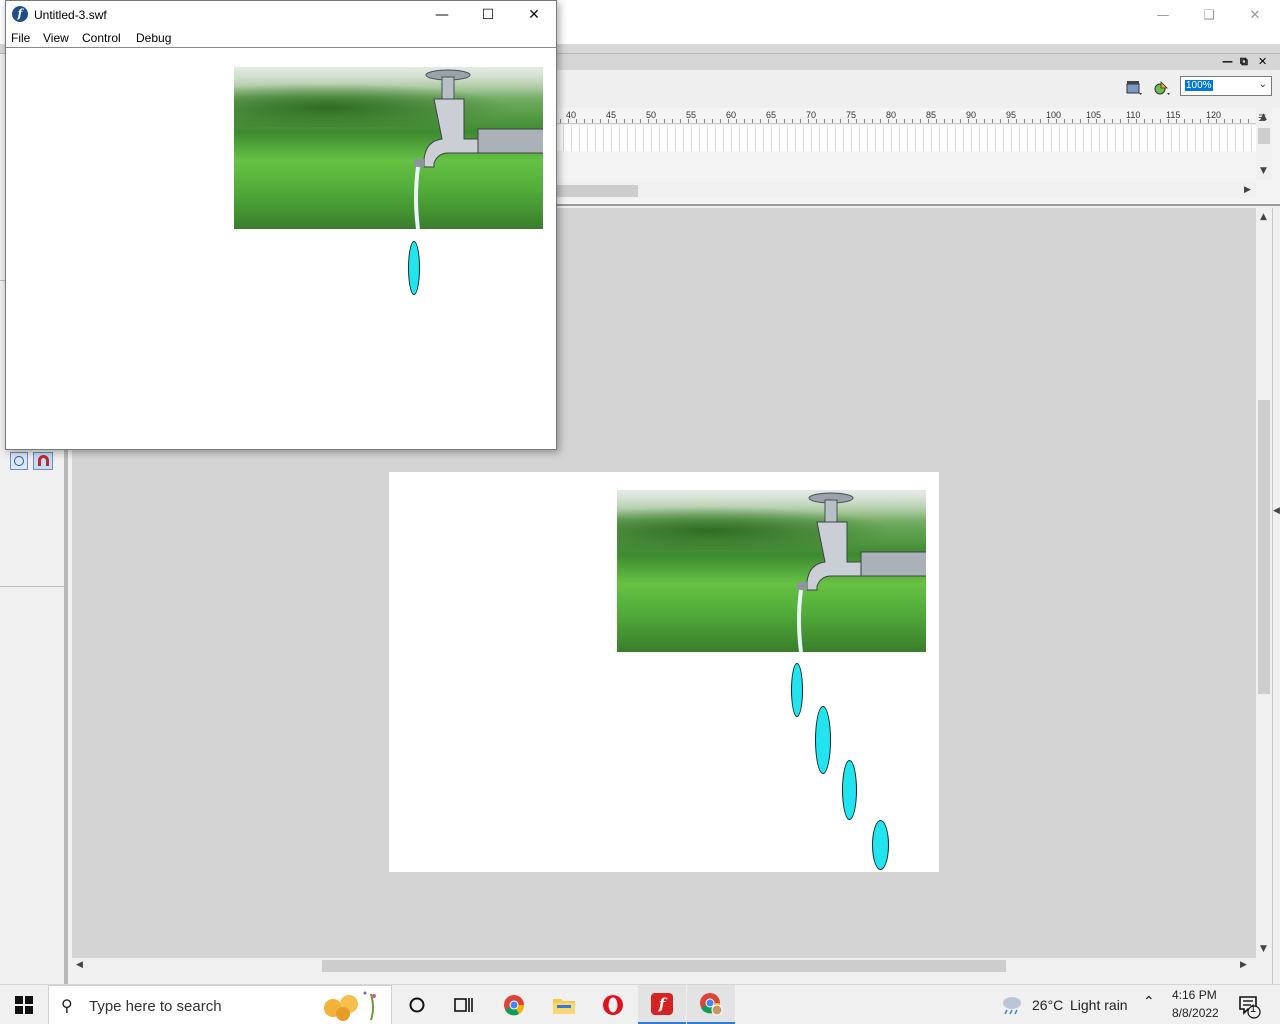  I want to click on timeline-horizontal-scrollbar: ▶, so click(906, 190).